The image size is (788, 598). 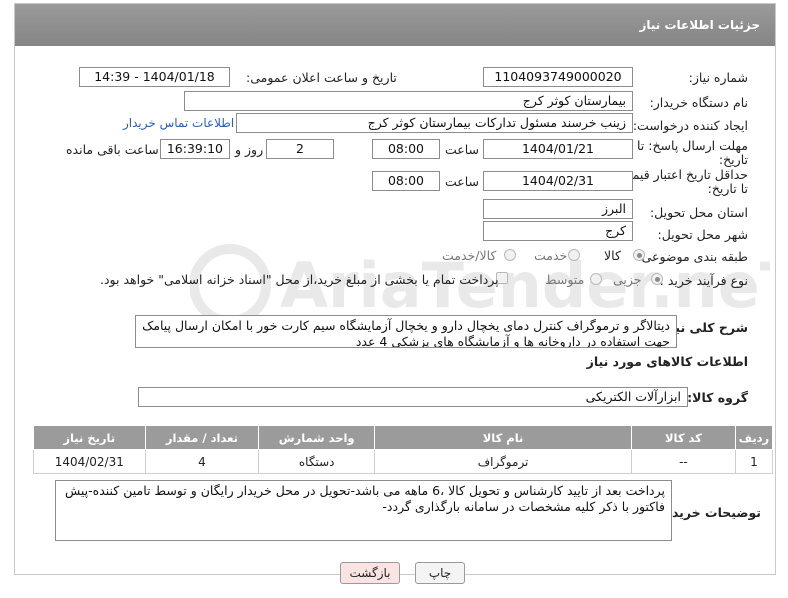 I want to click on cell-quantity: 4, so click(x=202, y=461).